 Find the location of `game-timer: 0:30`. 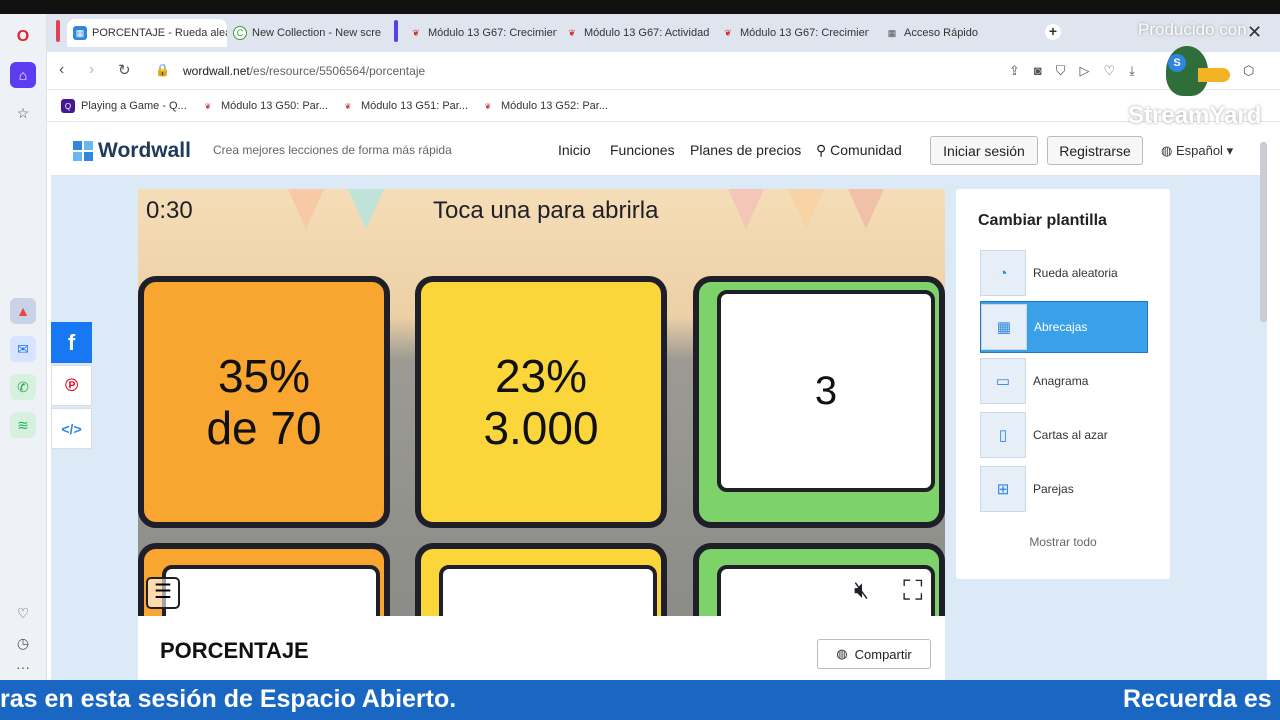

game-timer: 0:30 is located at coordinates (169, 210).